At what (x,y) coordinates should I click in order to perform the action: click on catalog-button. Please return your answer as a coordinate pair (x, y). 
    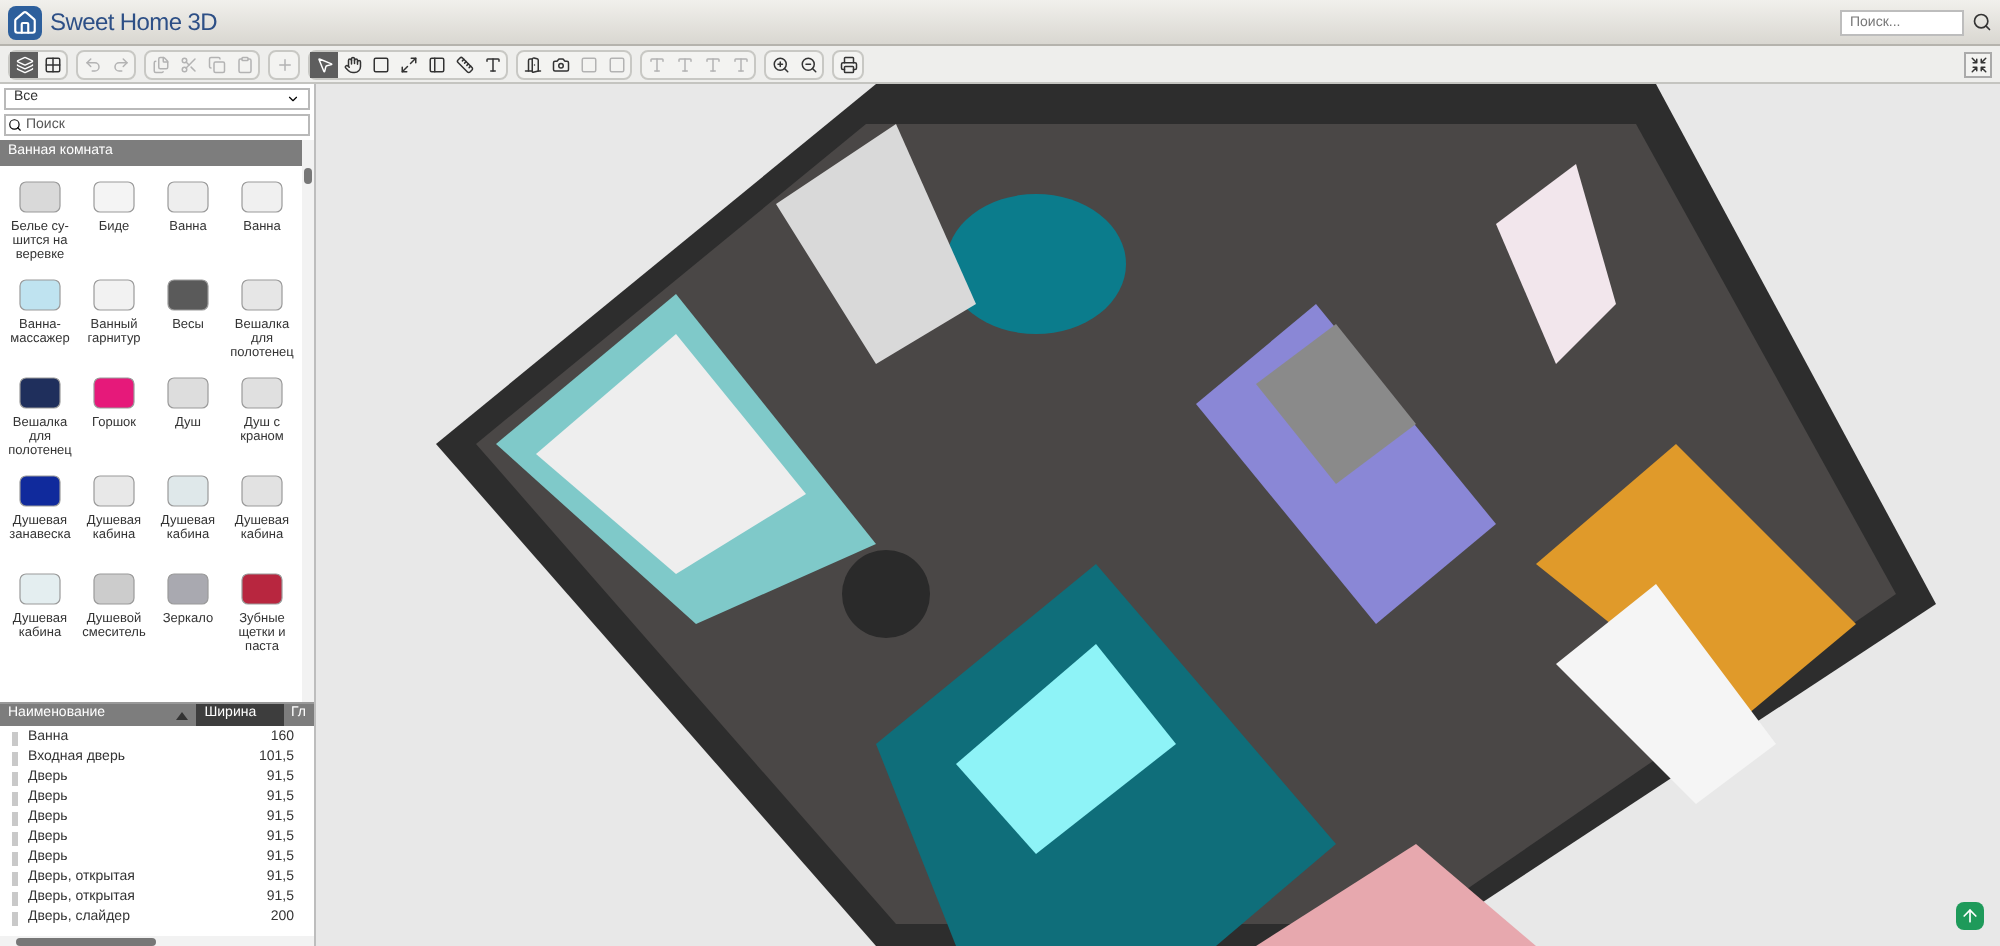
    Looking at the image, I should click on (24, 64).